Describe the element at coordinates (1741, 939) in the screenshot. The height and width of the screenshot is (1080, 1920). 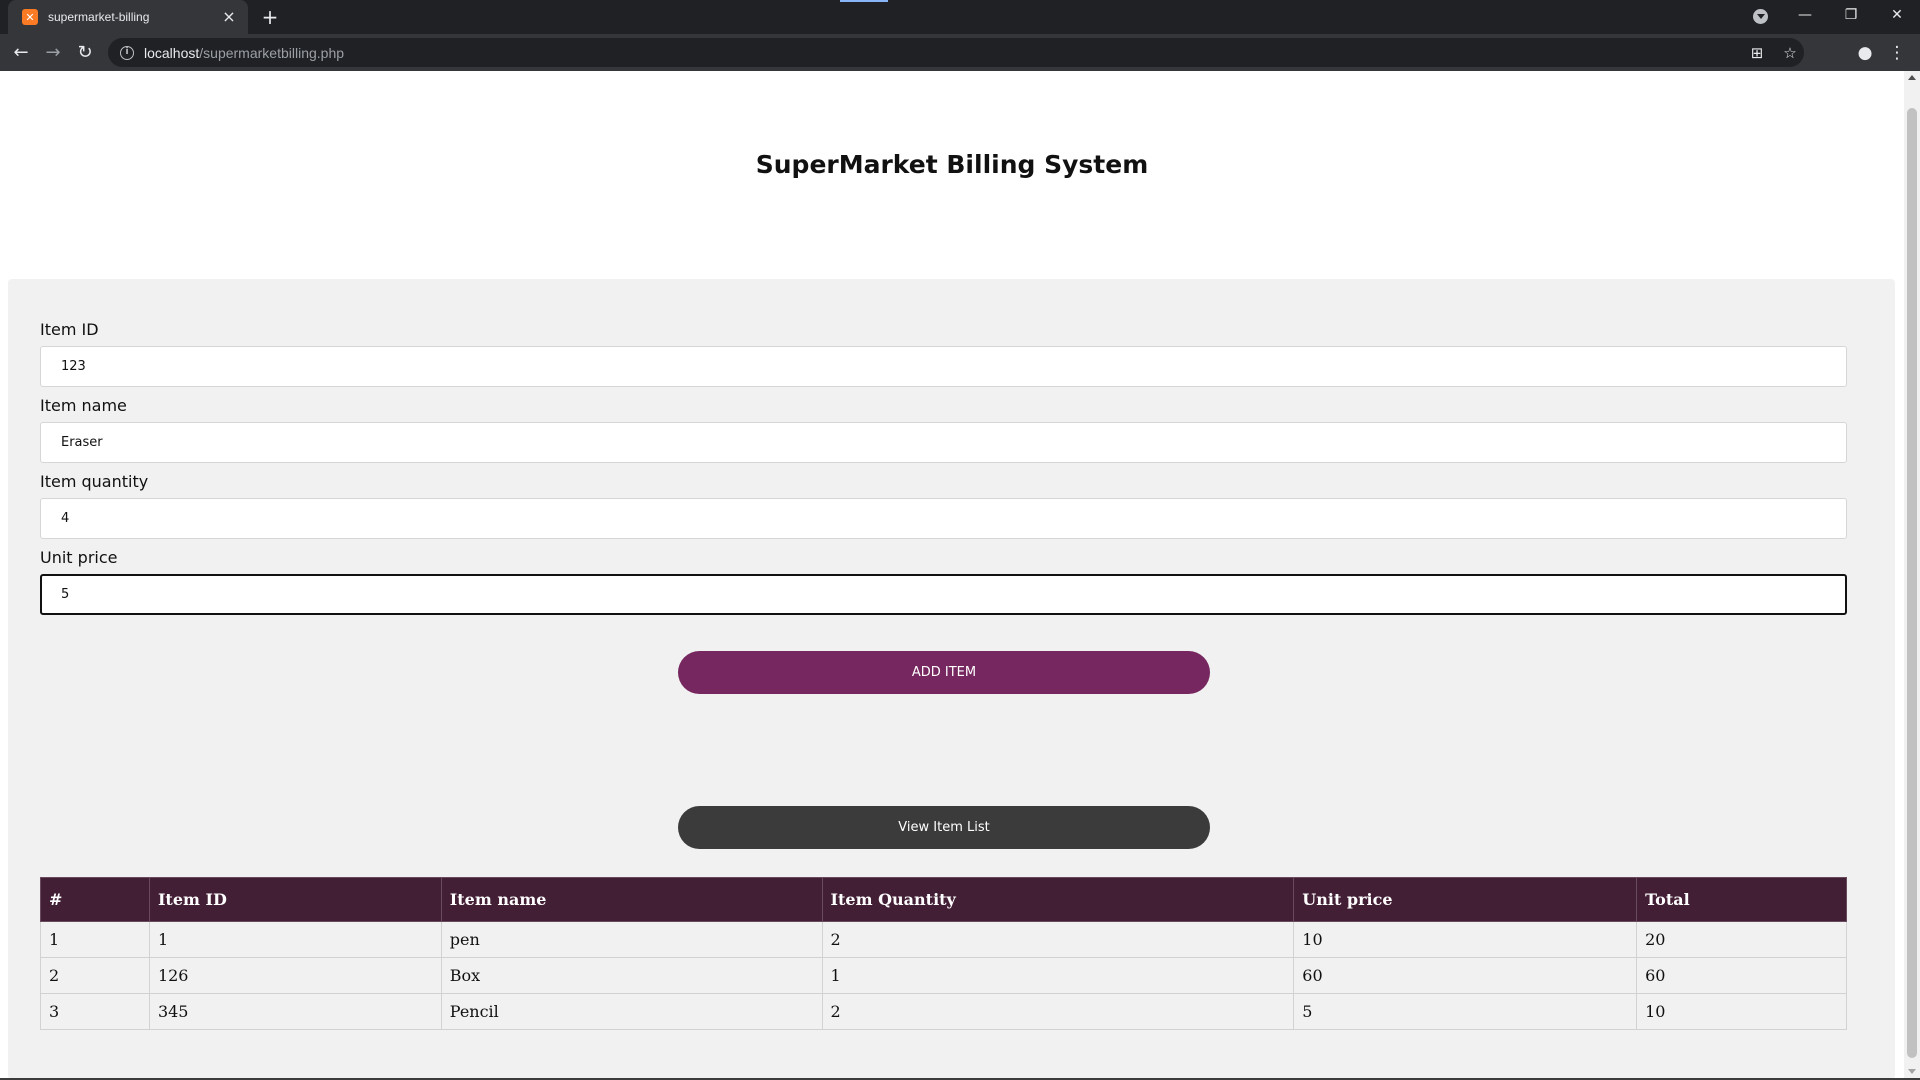
I see `table-cell: 20` at that location.